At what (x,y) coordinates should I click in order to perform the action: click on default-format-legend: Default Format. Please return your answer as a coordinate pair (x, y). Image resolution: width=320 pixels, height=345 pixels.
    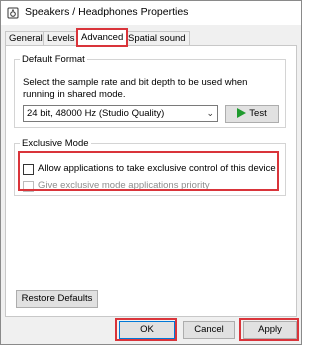
    Looking at the image, I should click on (53, 59).